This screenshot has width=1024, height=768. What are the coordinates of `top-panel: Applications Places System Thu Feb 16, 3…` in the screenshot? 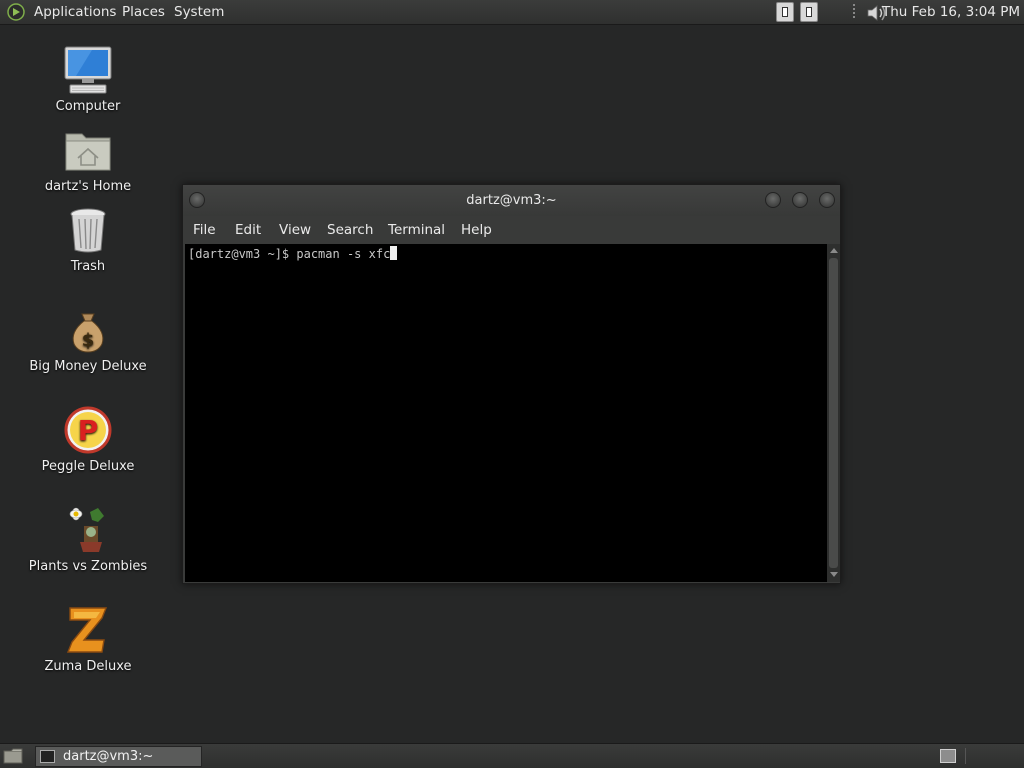 It's located at (512, 12).